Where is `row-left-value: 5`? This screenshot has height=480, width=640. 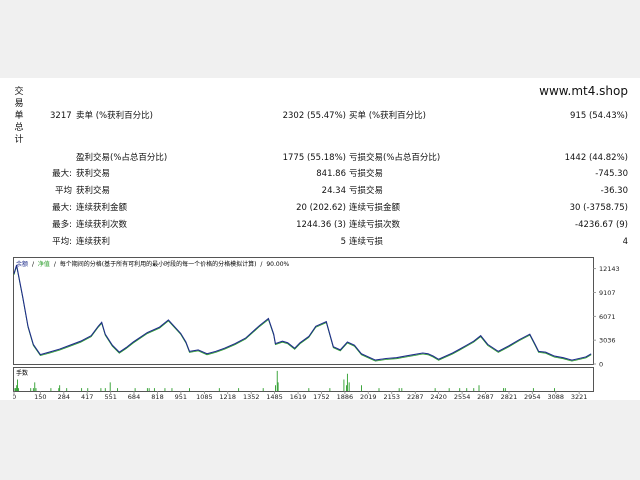 row-left-value: 5 is located at coordinates (343, 242).